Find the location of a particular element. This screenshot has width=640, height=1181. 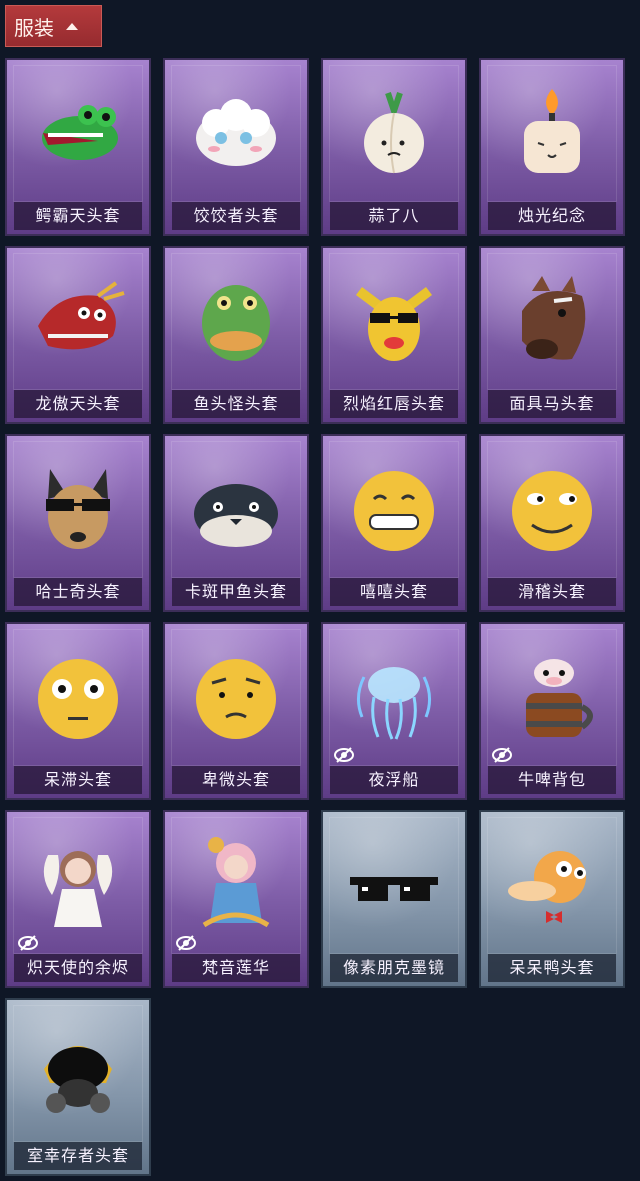

outfit-card: 滑稽头套 is located at coordinates (552, 523).